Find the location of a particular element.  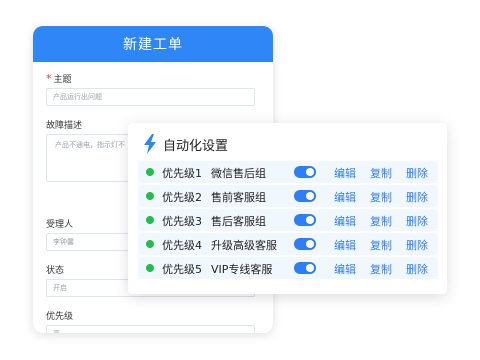

rule-name: 售前客服组 is located at coordinates (238, 197).